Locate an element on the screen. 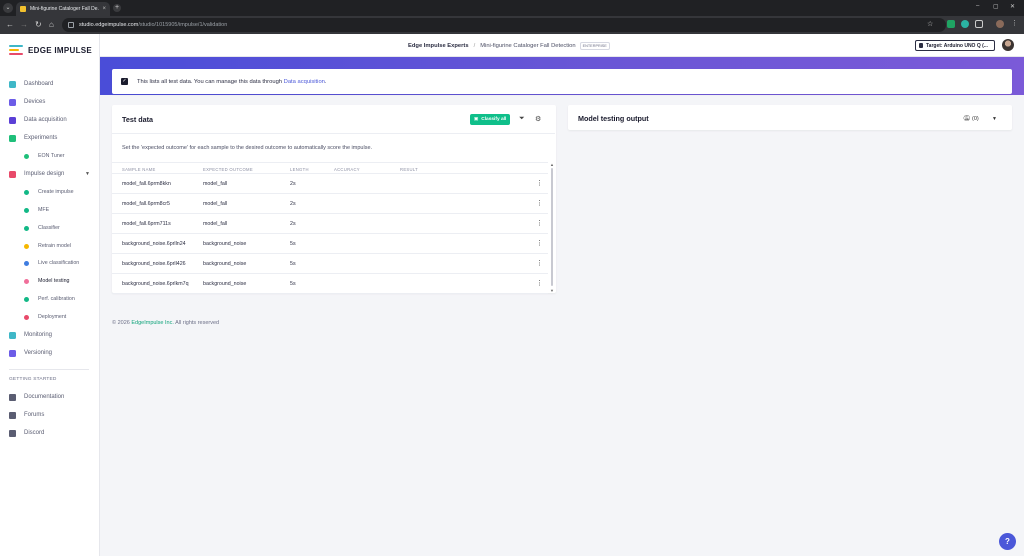  logo: EDGE IMPULSE is located at coordinates (50, 50).